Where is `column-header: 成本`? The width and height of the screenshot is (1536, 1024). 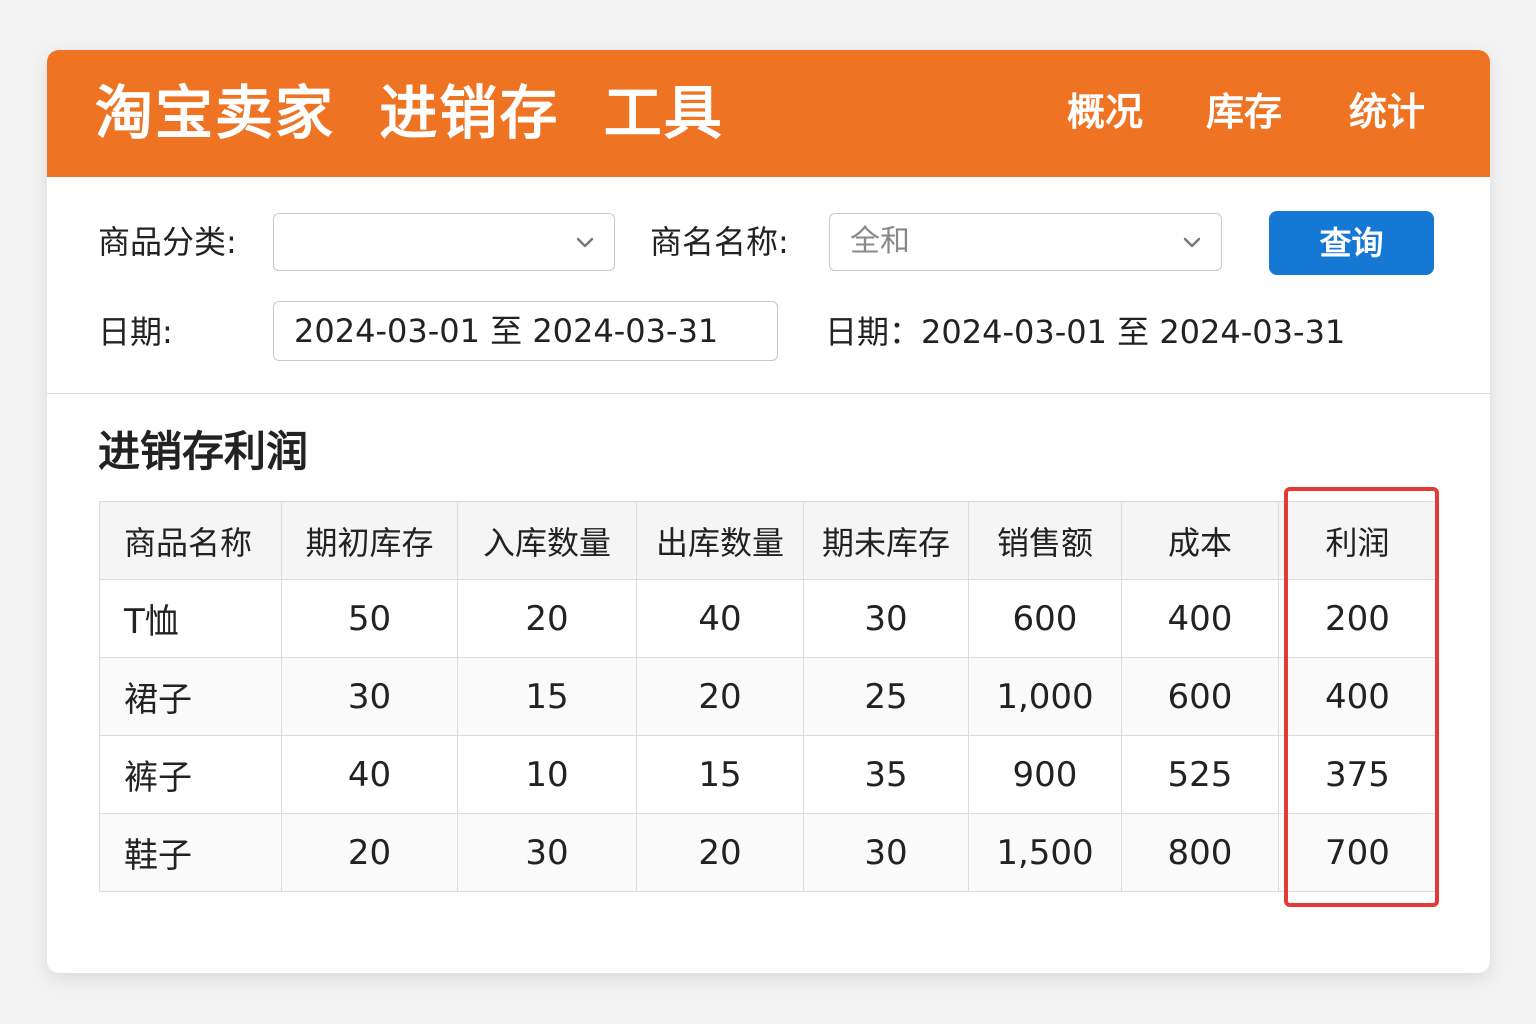 column-header: 成本 is located at coordinates (1200, 540).